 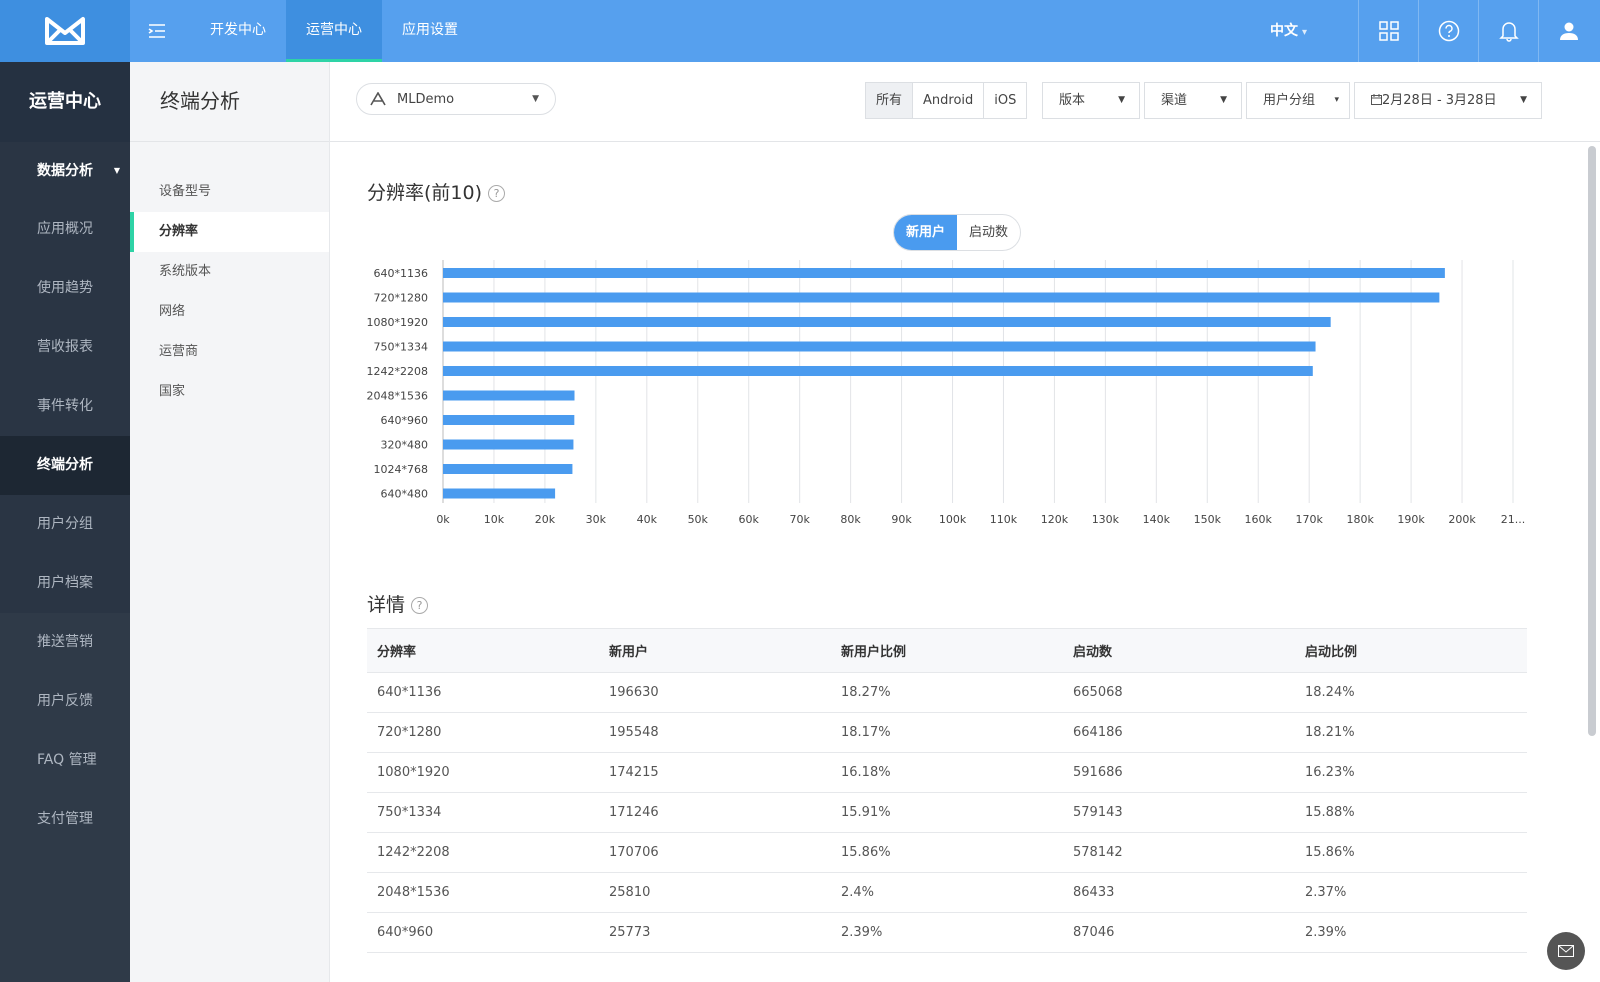 I want to click on subnav-item-os-version: 系统版本, so click(x=229, y=272).